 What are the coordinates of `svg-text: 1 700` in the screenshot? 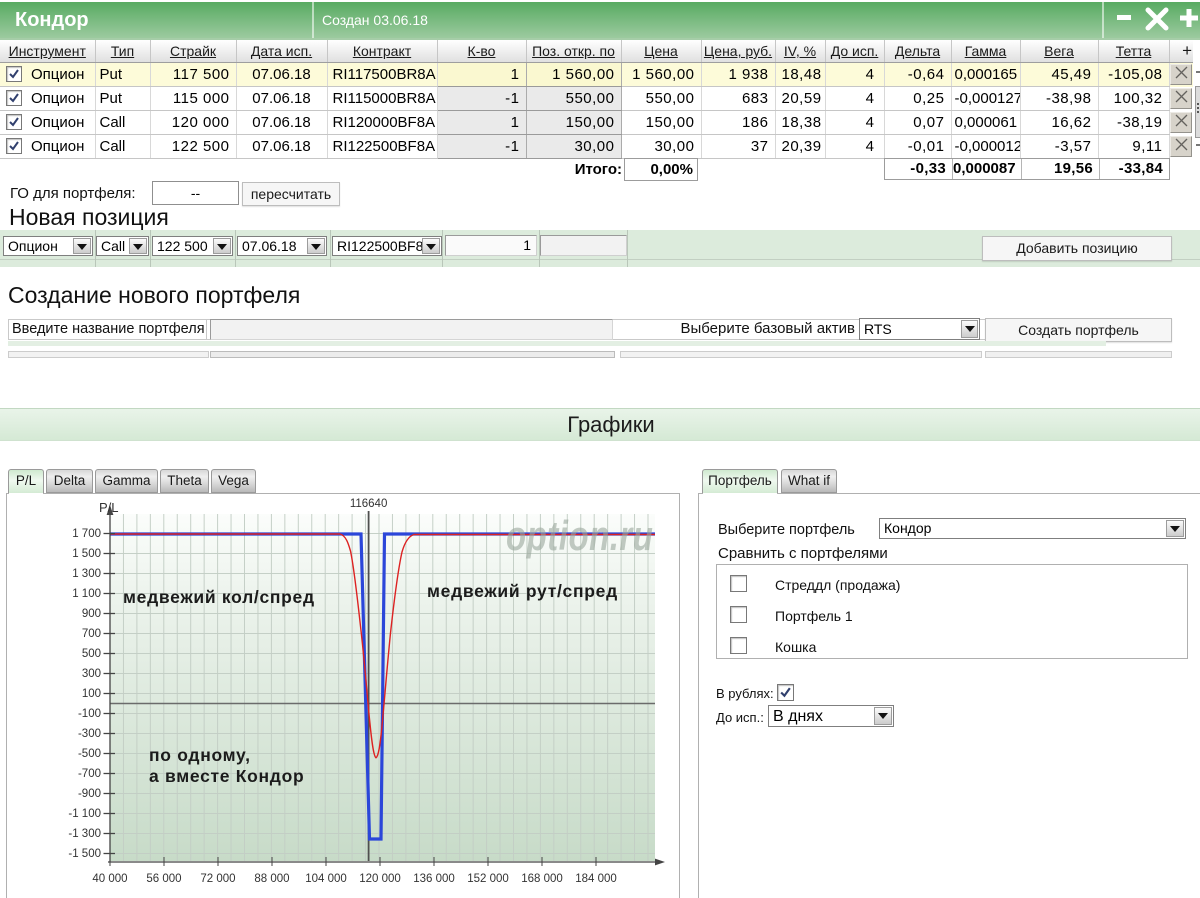 It's located at (86, 534).